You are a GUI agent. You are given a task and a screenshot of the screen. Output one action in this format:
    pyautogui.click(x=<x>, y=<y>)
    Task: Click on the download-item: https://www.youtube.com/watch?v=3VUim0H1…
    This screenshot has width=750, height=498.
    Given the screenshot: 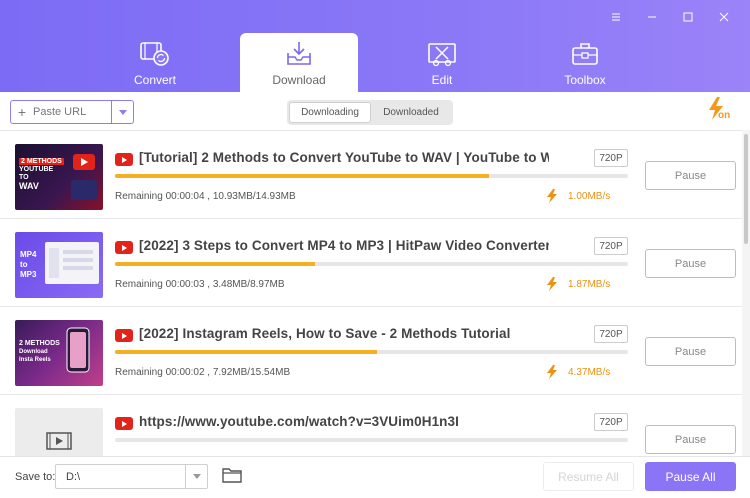 What is the action you would take?
    pyautogui.click(x=371, y=425)
    